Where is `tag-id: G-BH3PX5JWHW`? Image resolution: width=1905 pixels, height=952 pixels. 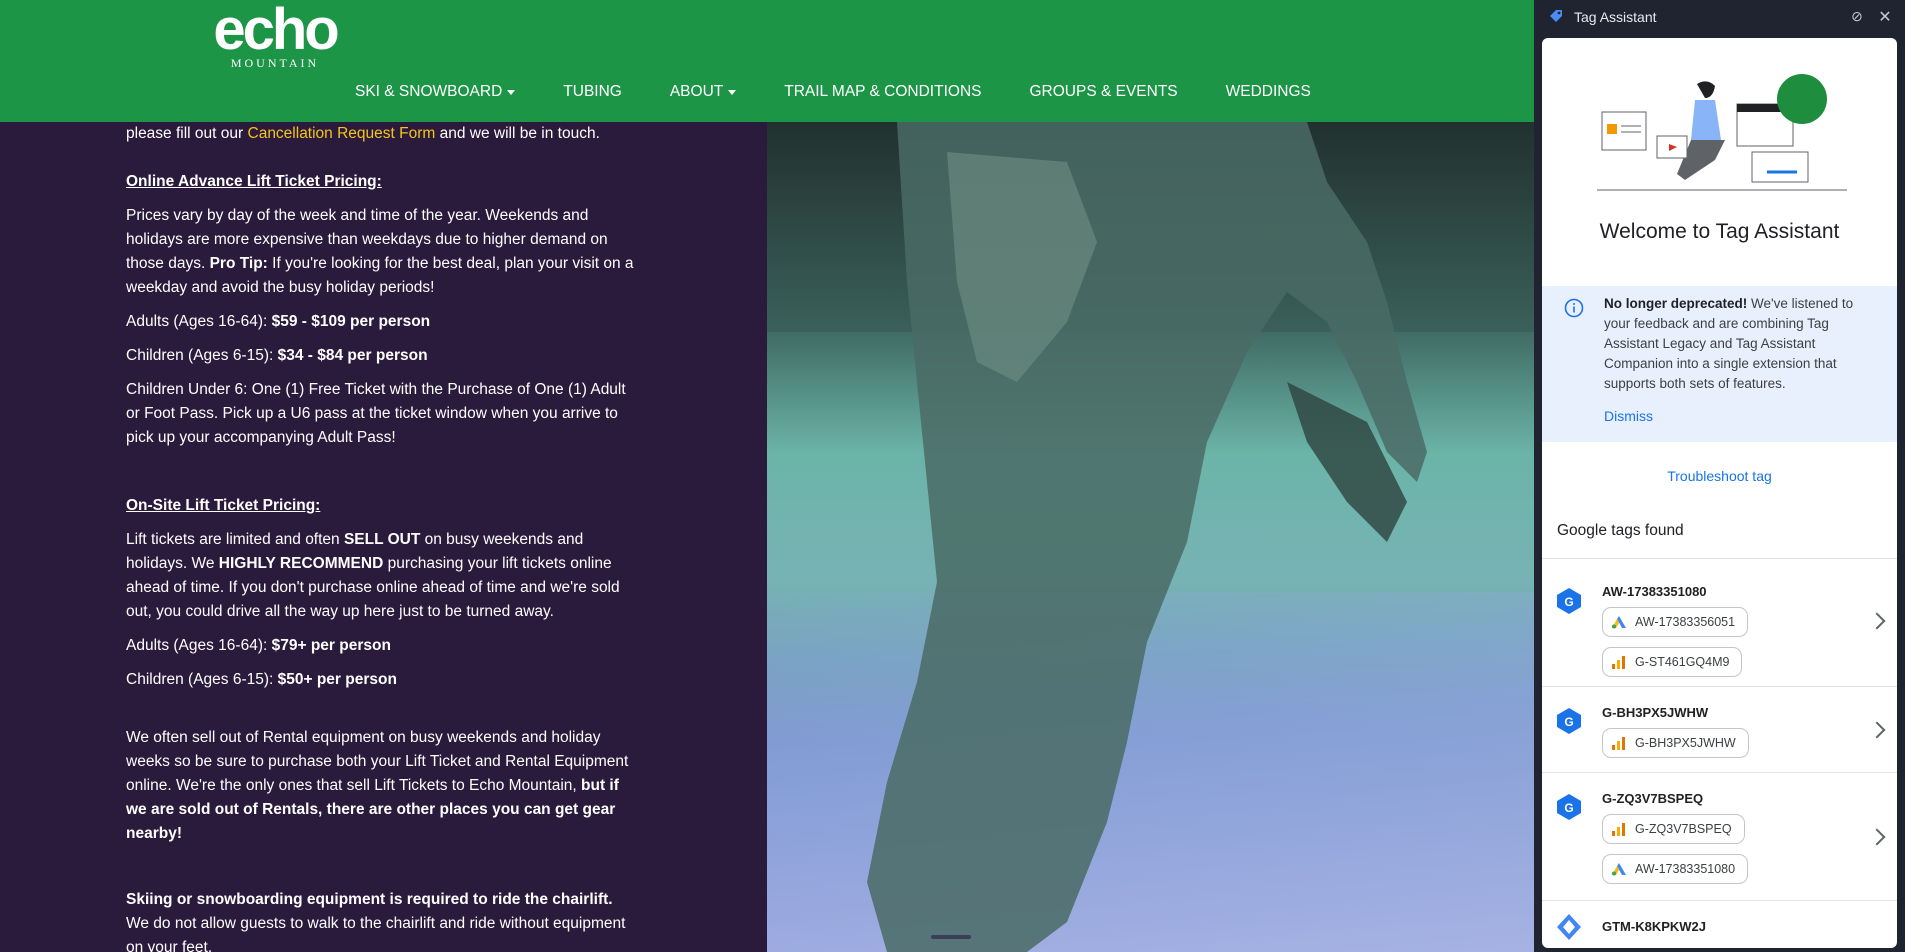 tag-id: G-BH3PX5JWHW is located at coordinates (1655, 712).